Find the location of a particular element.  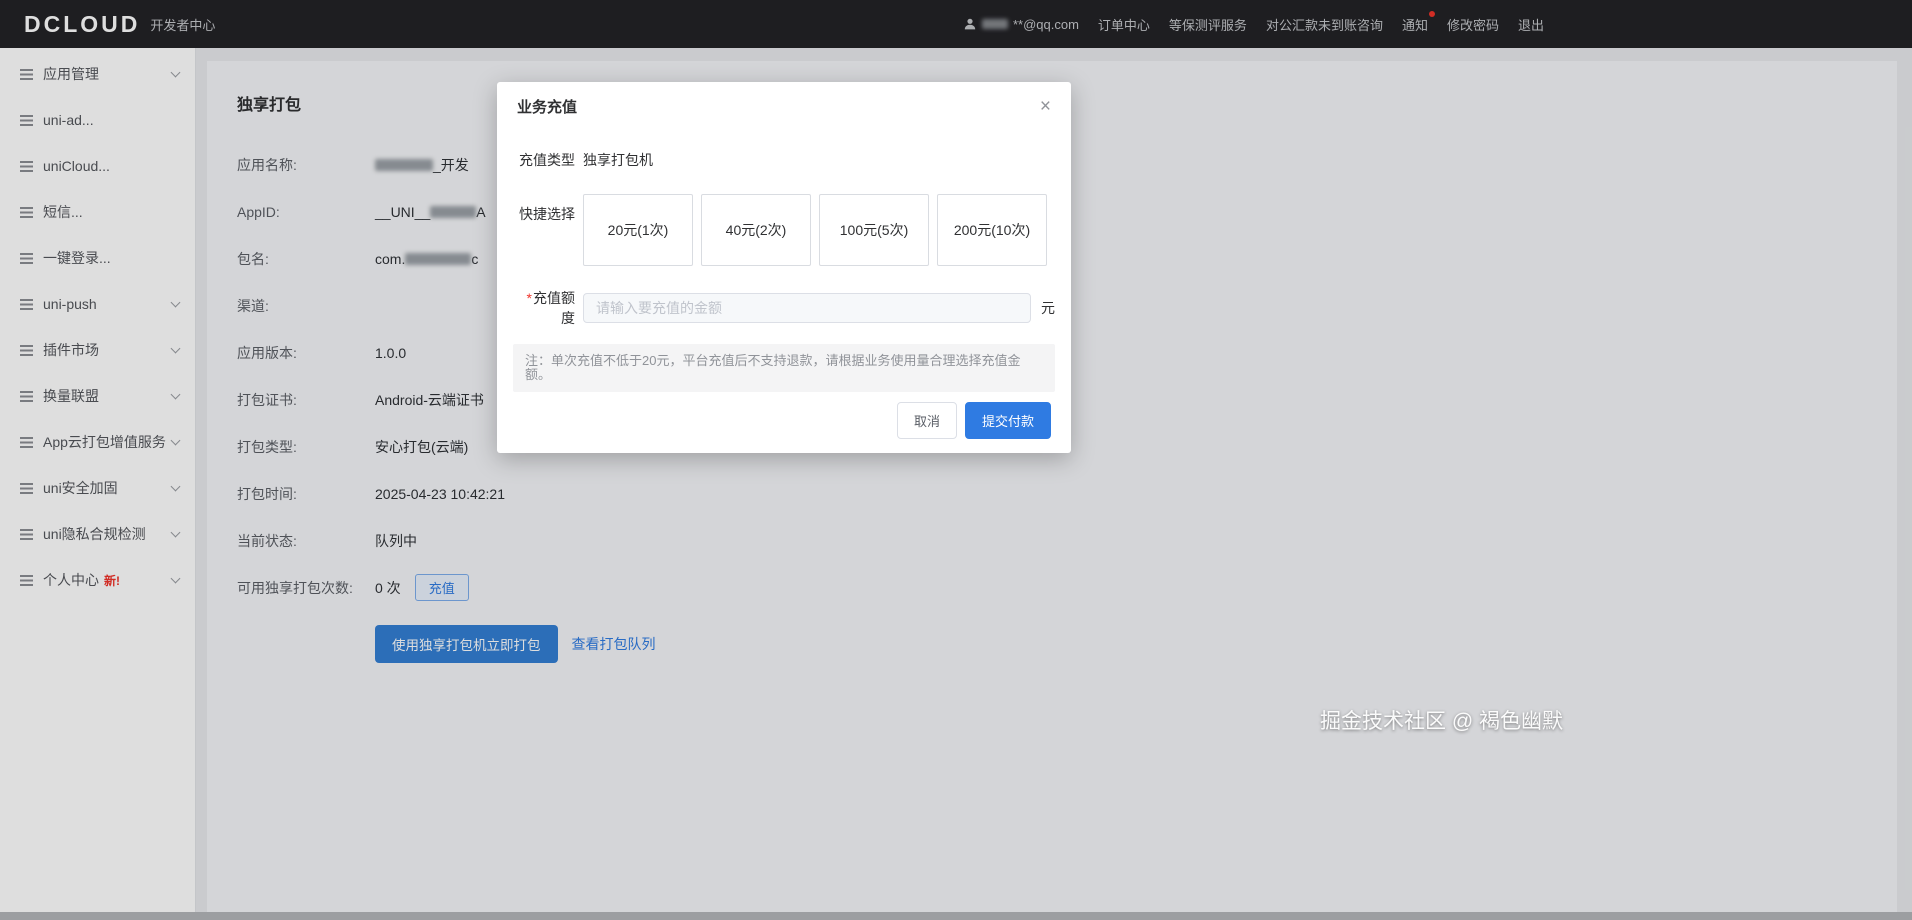

quick-select-row: 快捷选择 20元(1次) 40元(2次) 100元(5次) 200元(10次) is located at coordinates (784, 230).